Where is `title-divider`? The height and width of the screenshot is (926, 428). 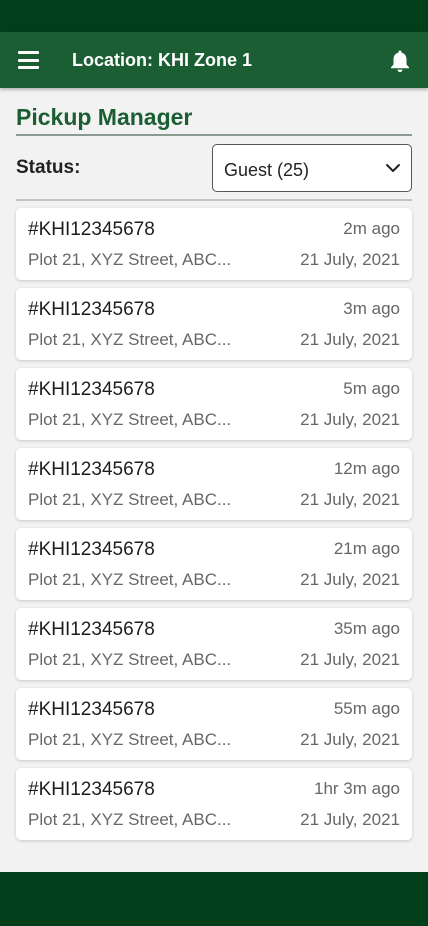
title-divider is located at coordinates (214, 135).